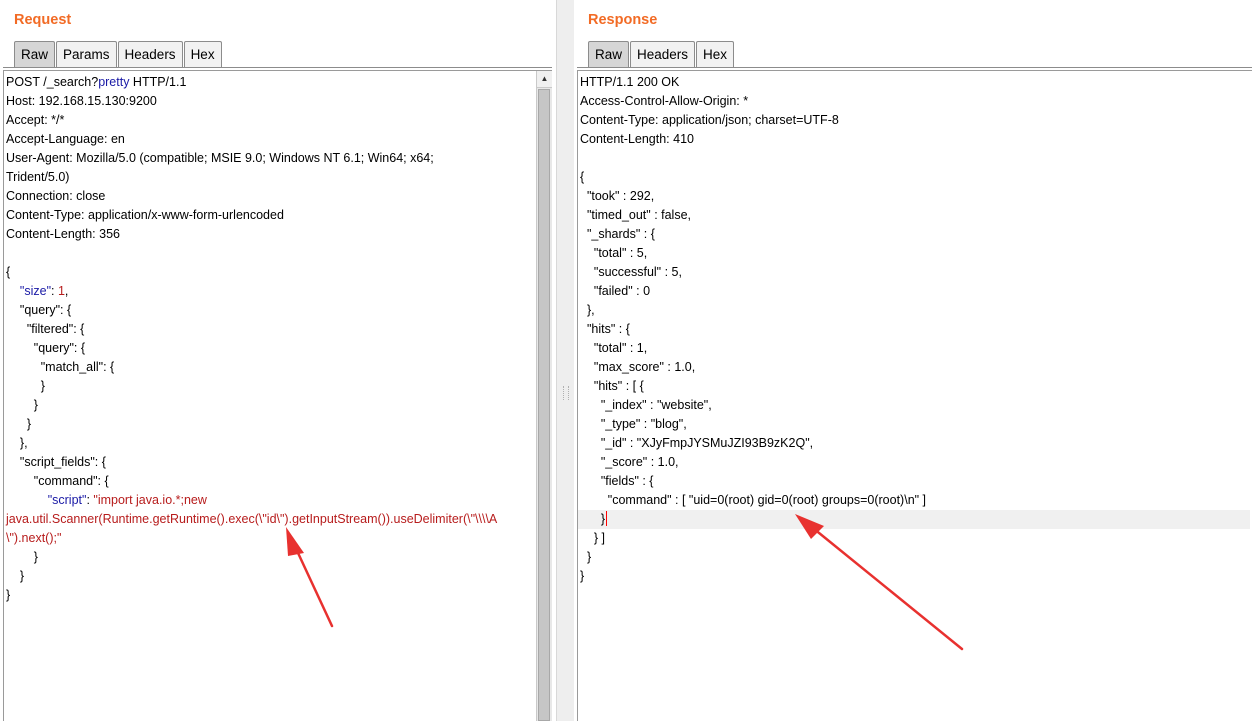 The image size is (1252, 721). Describe the element at coordinates (86, 54) in the screenshot. I see `request-tab-params: Params` at that location.